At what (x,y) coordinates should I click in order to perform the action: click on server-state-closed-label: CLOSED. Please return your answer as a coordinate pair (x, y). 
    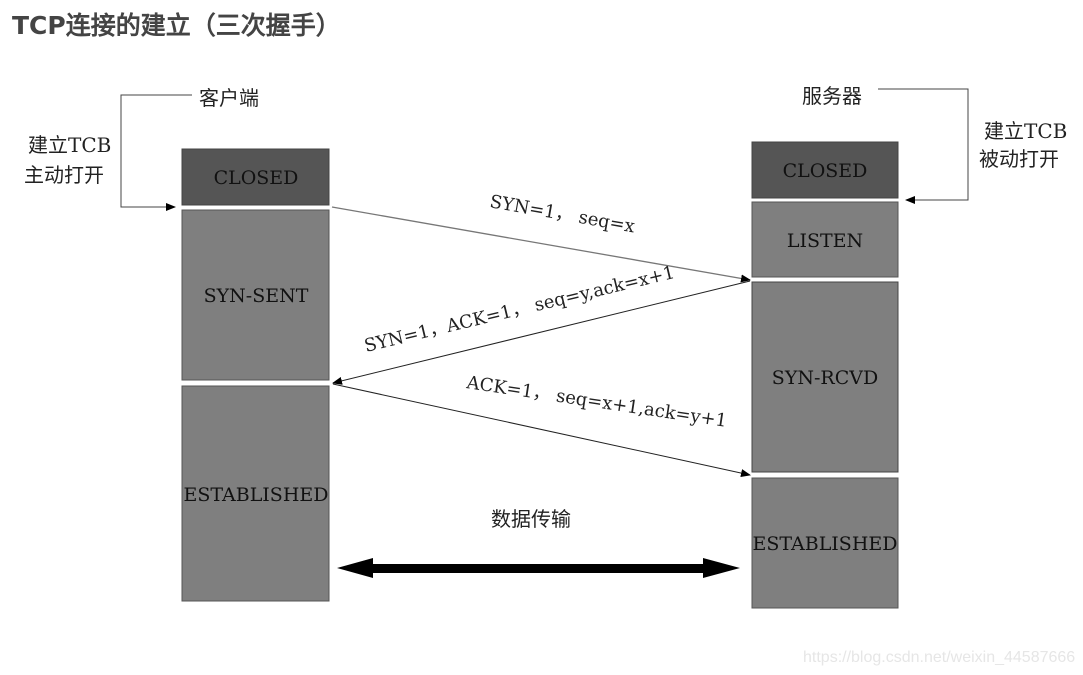
    Looking at the image, I should click on (825, 171).